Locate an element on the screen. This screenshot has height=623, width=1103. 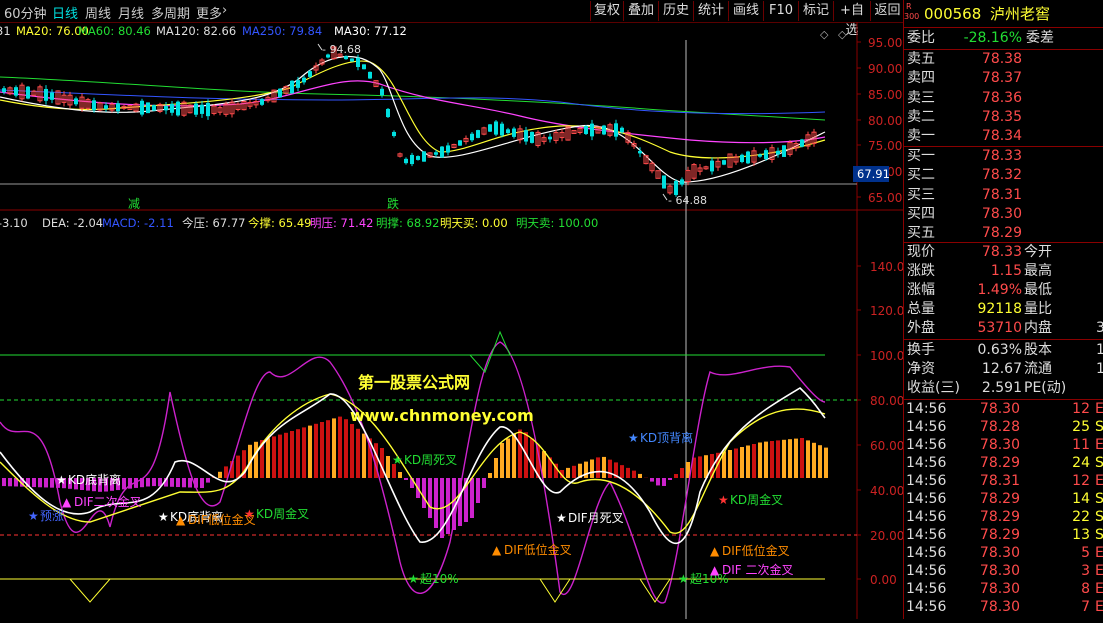
stat-label-2: 最低 is located at coordinates (1038, 290).